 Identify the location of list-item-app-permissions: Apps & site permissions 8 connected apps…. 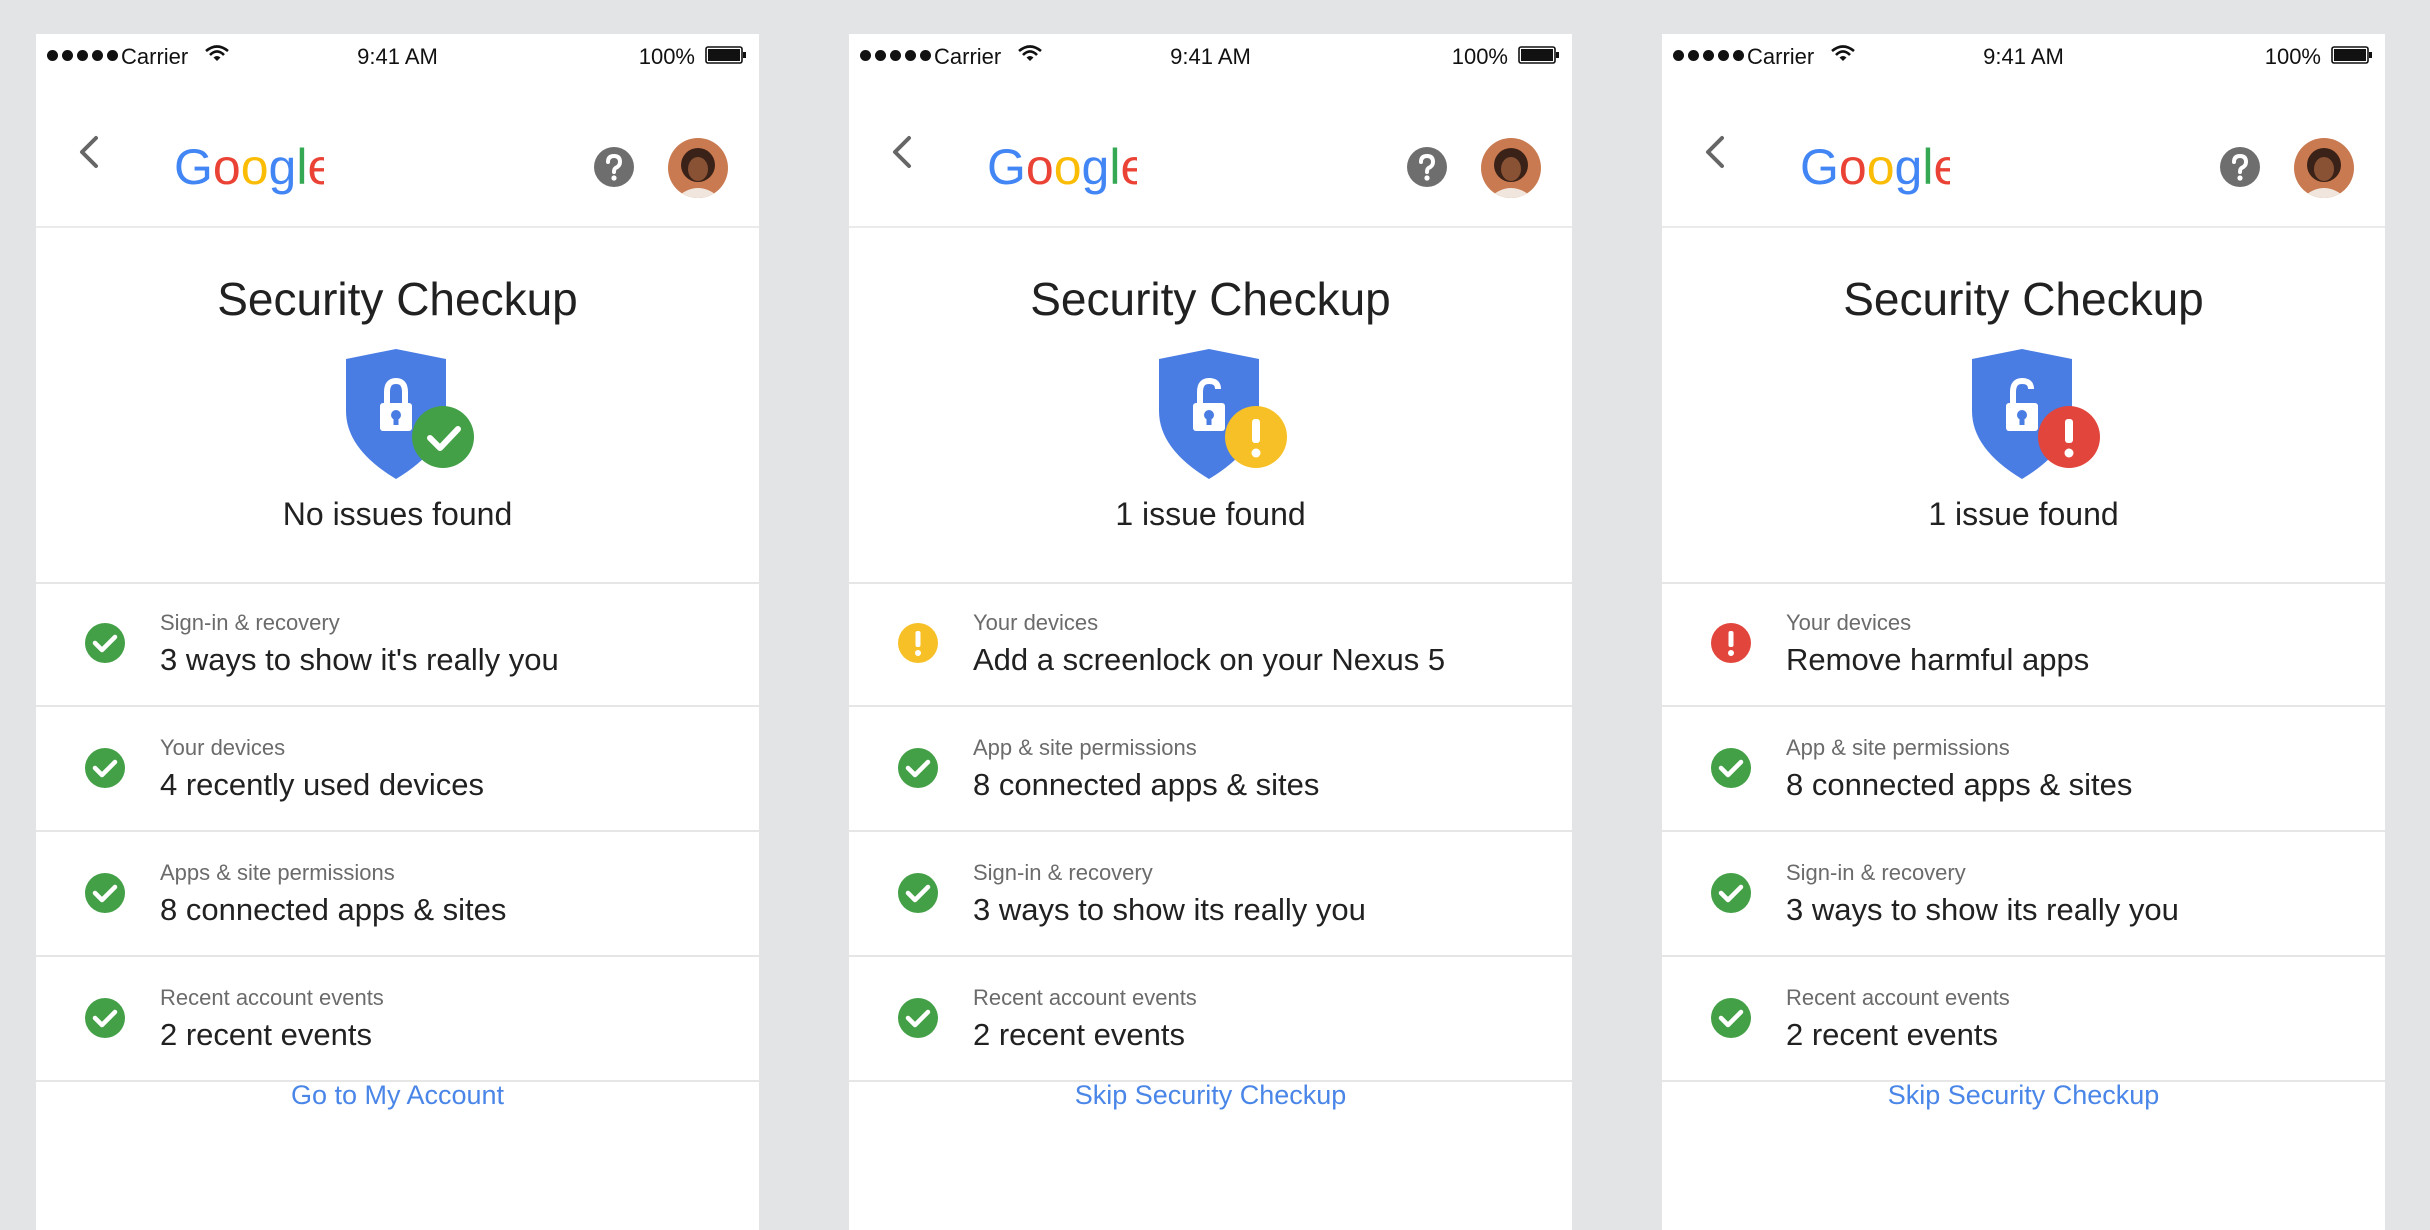
(397, 894).